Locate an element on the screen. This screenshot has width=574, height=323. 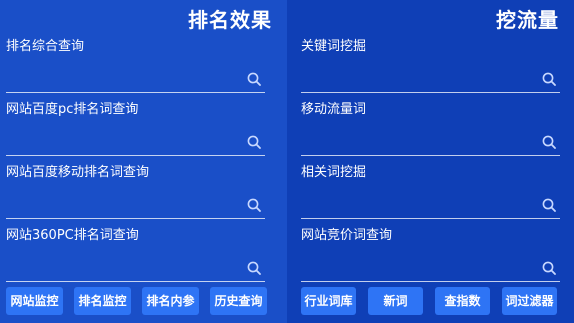
query-row-label: 网站百度移动排名词查询 is located at coordinates (78, 172).